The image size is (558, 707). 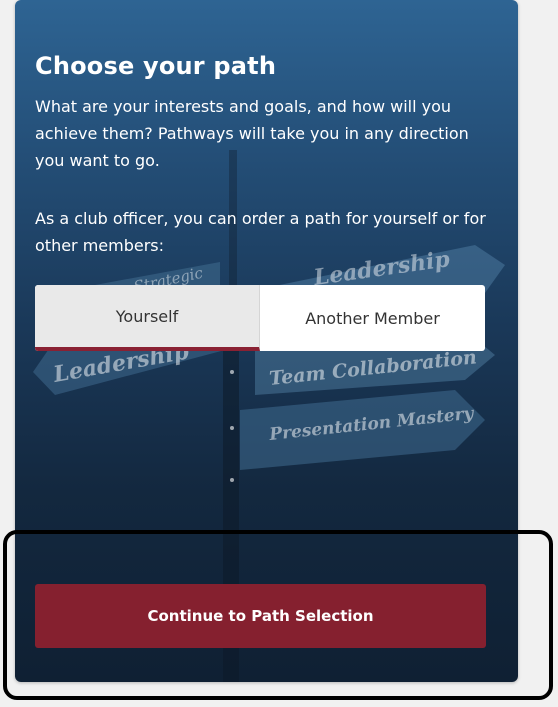 What do you see at coordinates (372, 318) in the screenshot?
I see `another-member-option-button: Another Member` at bounding box center [372, 318].